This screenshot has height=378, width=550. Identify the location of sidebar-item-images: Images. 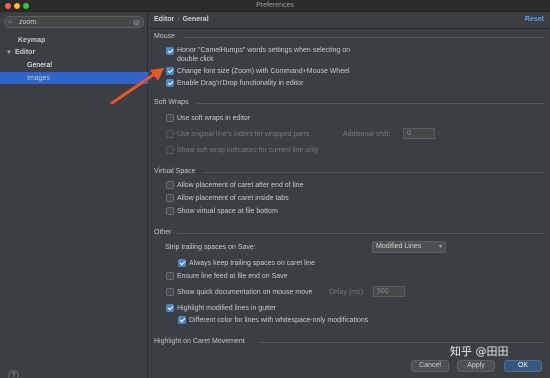
(38, 79).